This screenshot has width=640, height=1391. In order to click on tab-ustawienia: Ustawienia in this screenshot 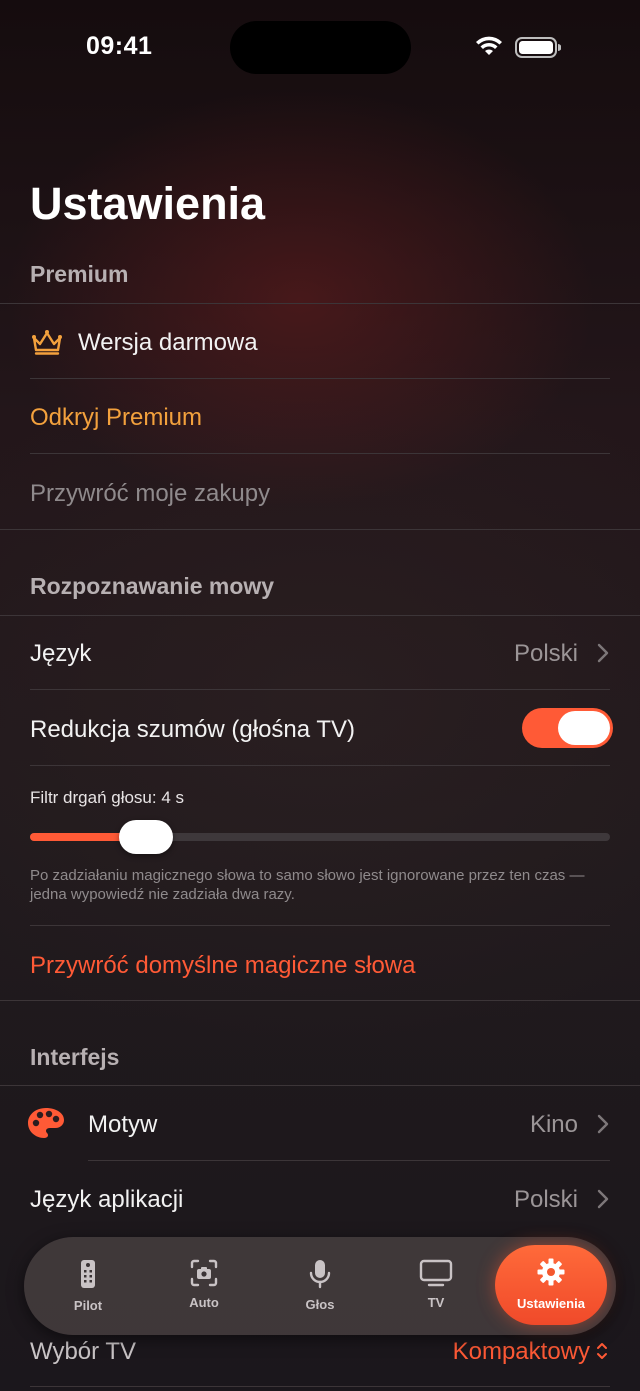, I will do `click(551, 1286)`.